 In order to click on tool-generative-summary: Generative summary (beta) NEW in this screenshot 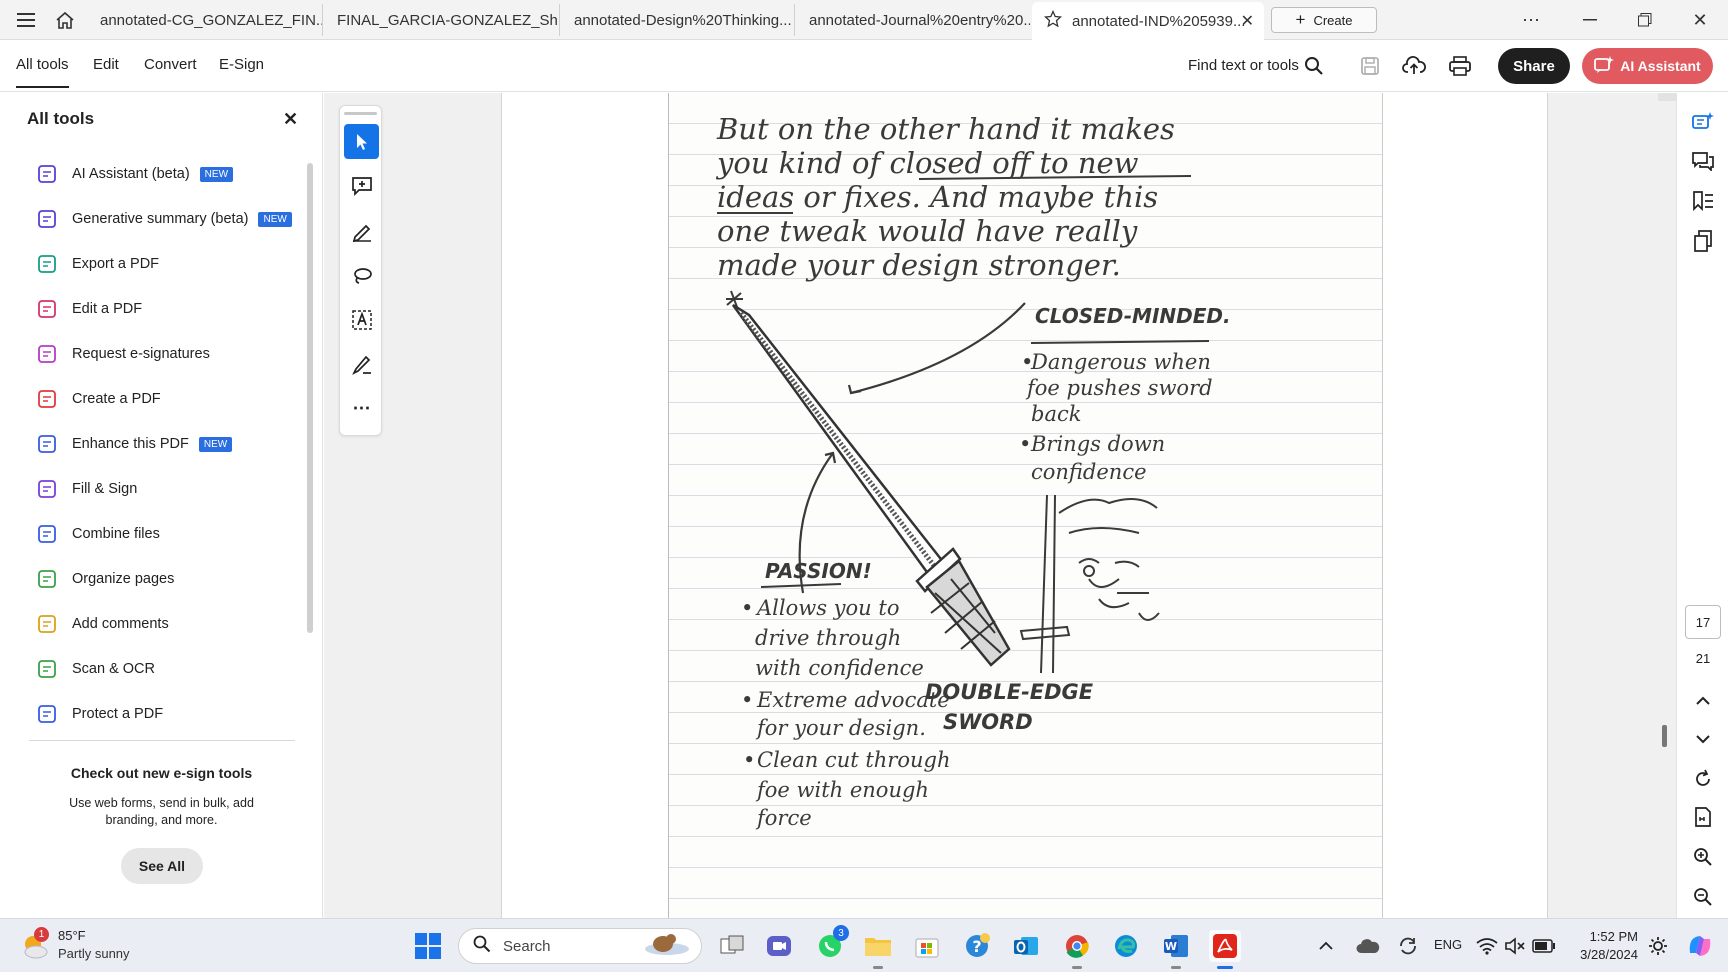, I will do `click(164, 219)`.